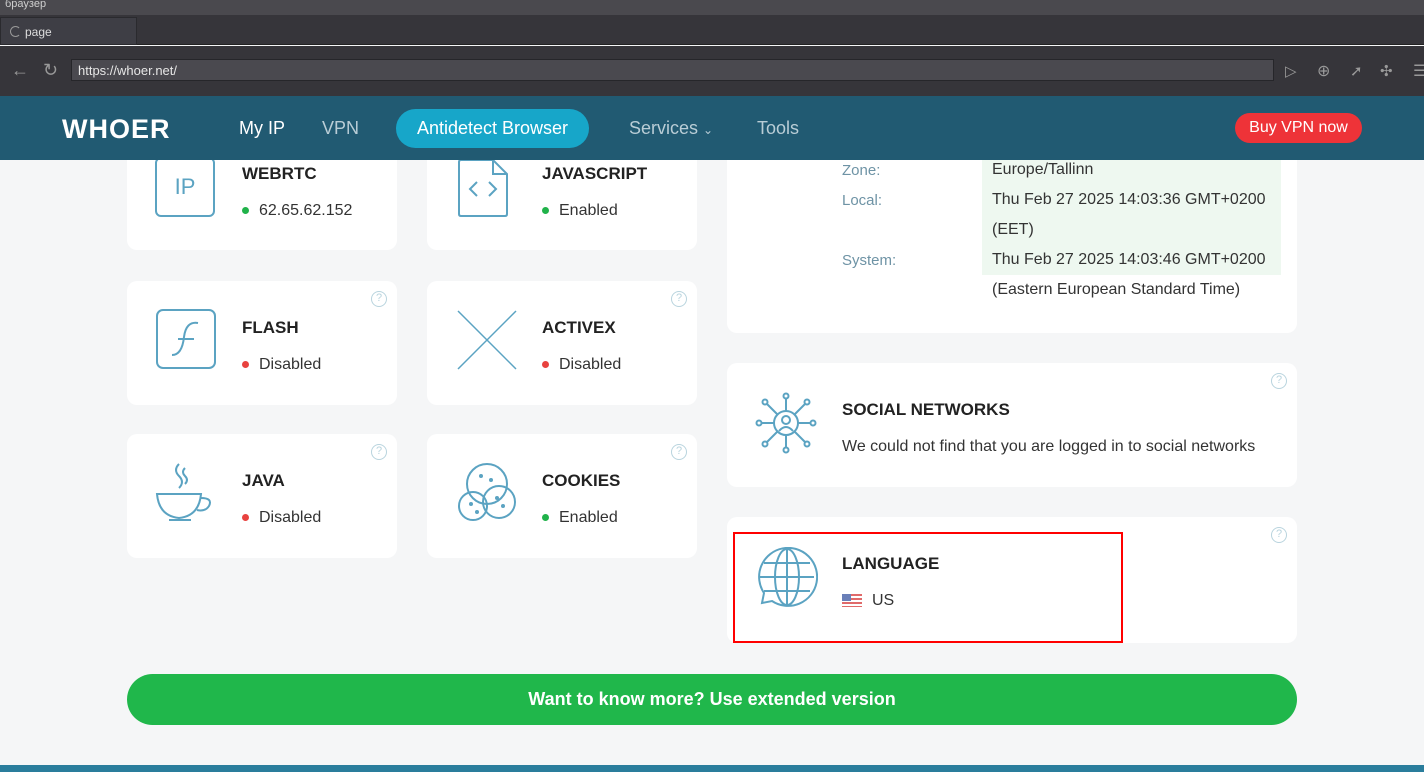 This screenshot has width=1424, height=772. I want to click on code-file-icon, so click(483, 188).